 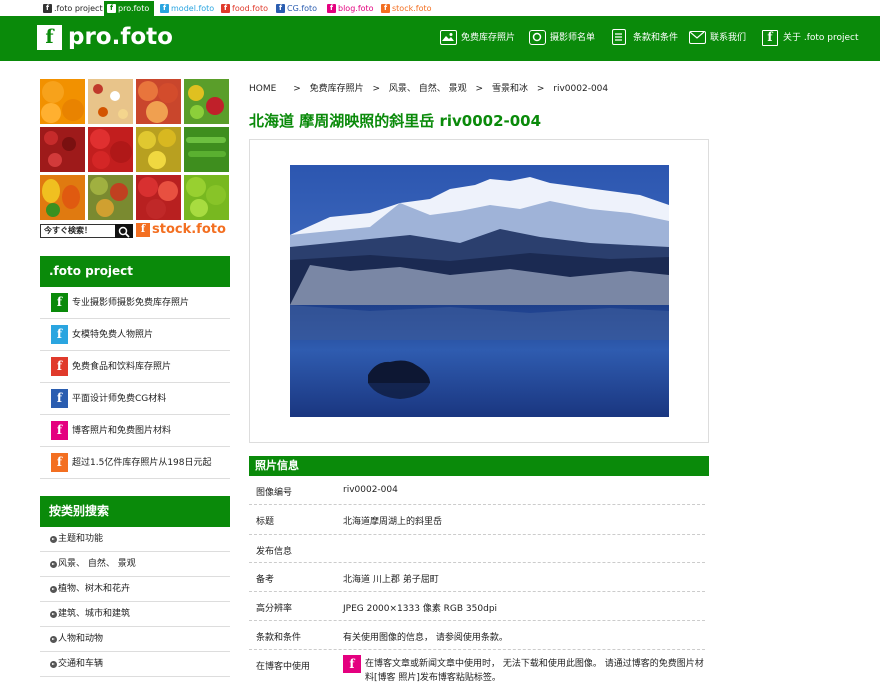 I want to click on stock-foto-text: stock.foto, so click(x=189, y=229).